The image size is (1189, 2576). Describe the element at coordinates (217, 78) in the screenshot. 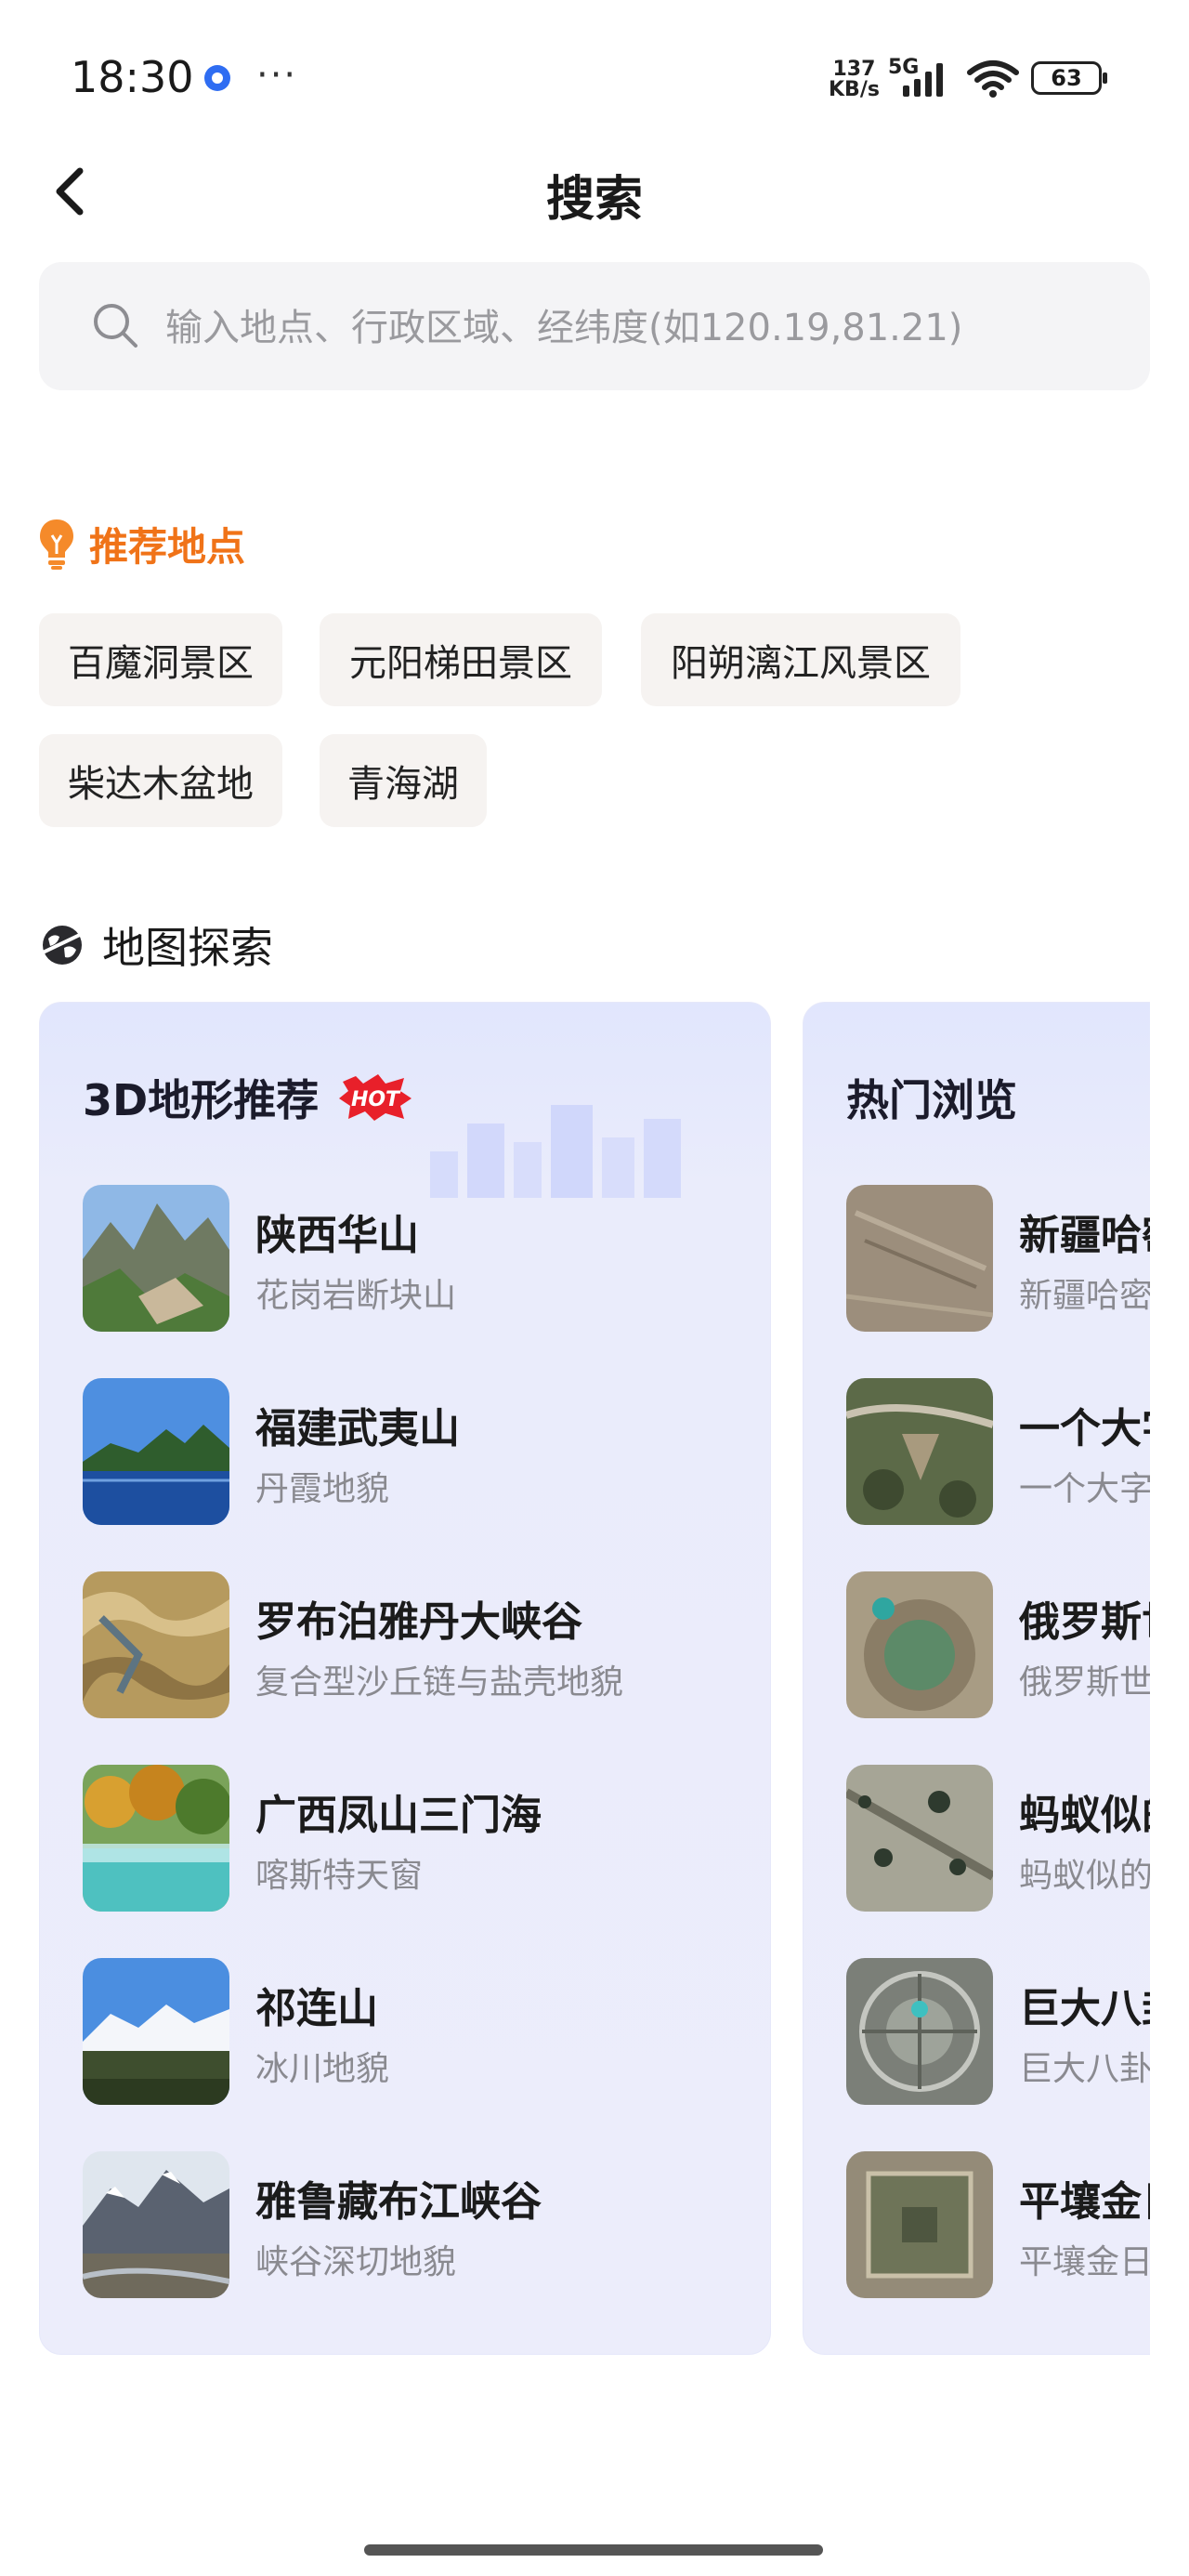

I see `app-notification-icon` at that location.